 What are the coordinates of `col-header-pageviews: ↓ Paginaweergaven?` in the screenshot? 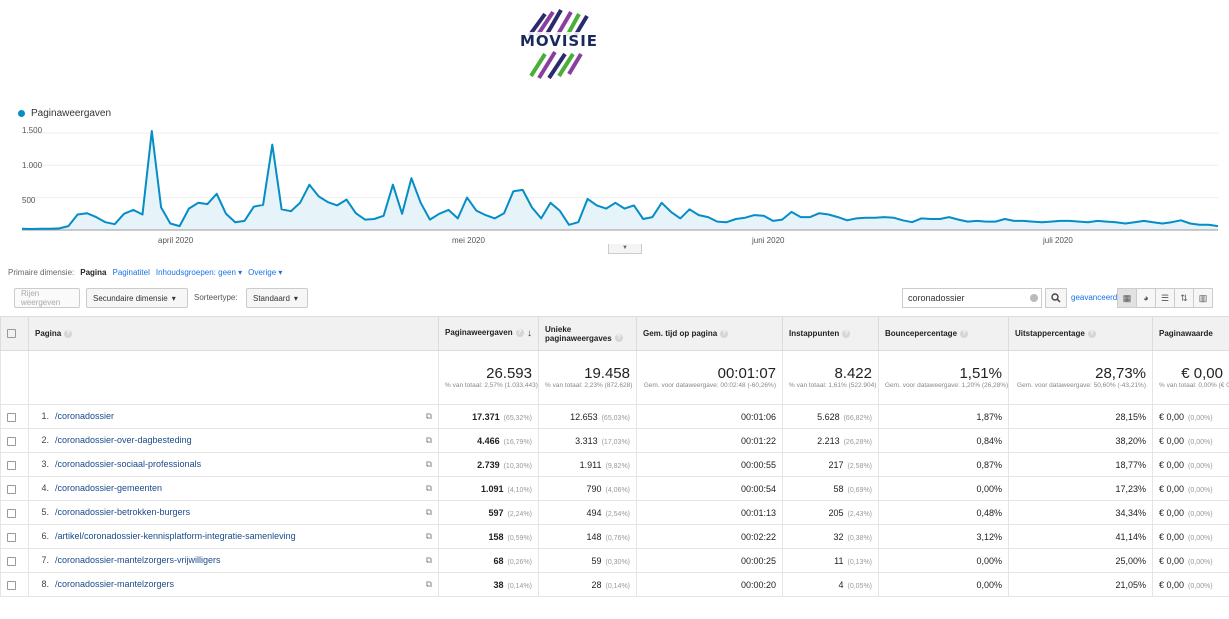 It's located at (488, 333).